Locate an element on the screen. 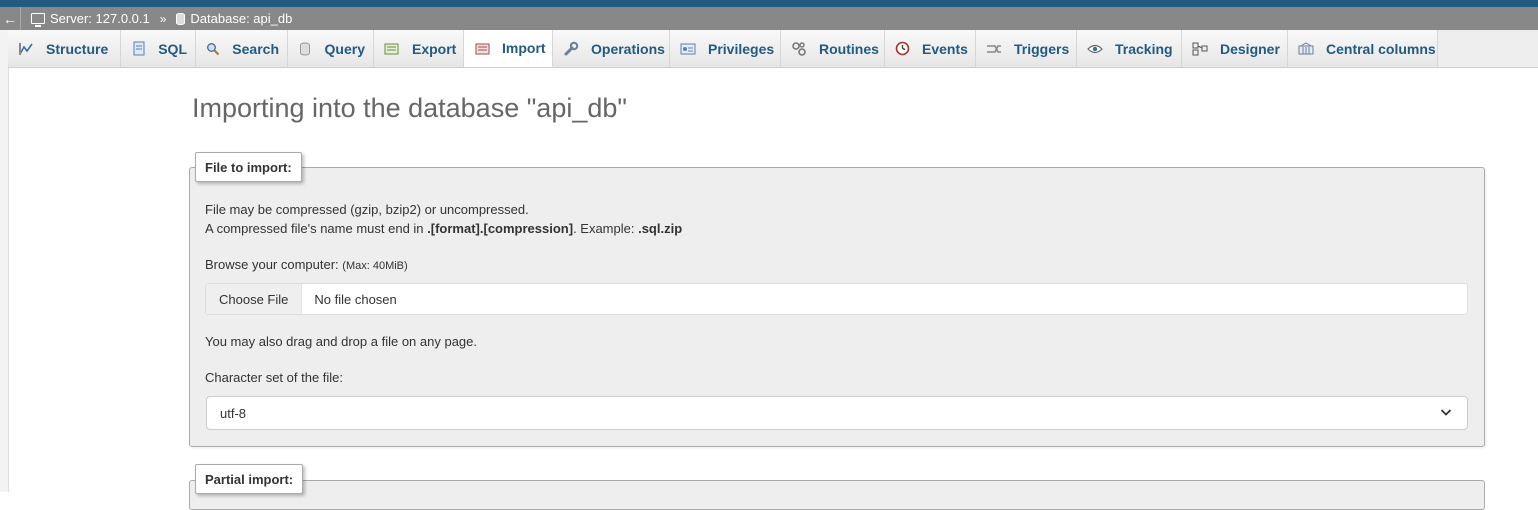 This screenshot has height=510, width=1538. partial-import-legend: Partial import: is located at coordinates (249, 479).